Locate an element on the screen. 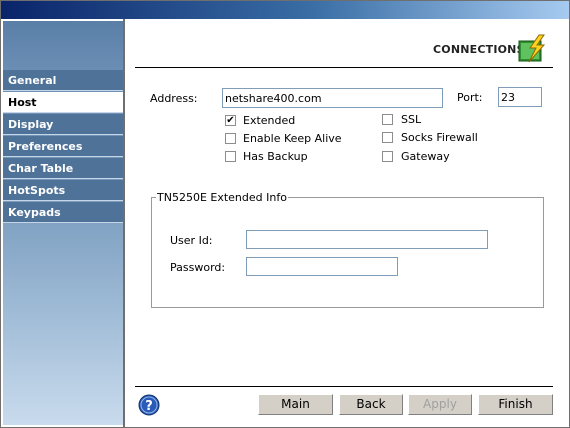  password-label: Password: is located at coordinates (198, 267).